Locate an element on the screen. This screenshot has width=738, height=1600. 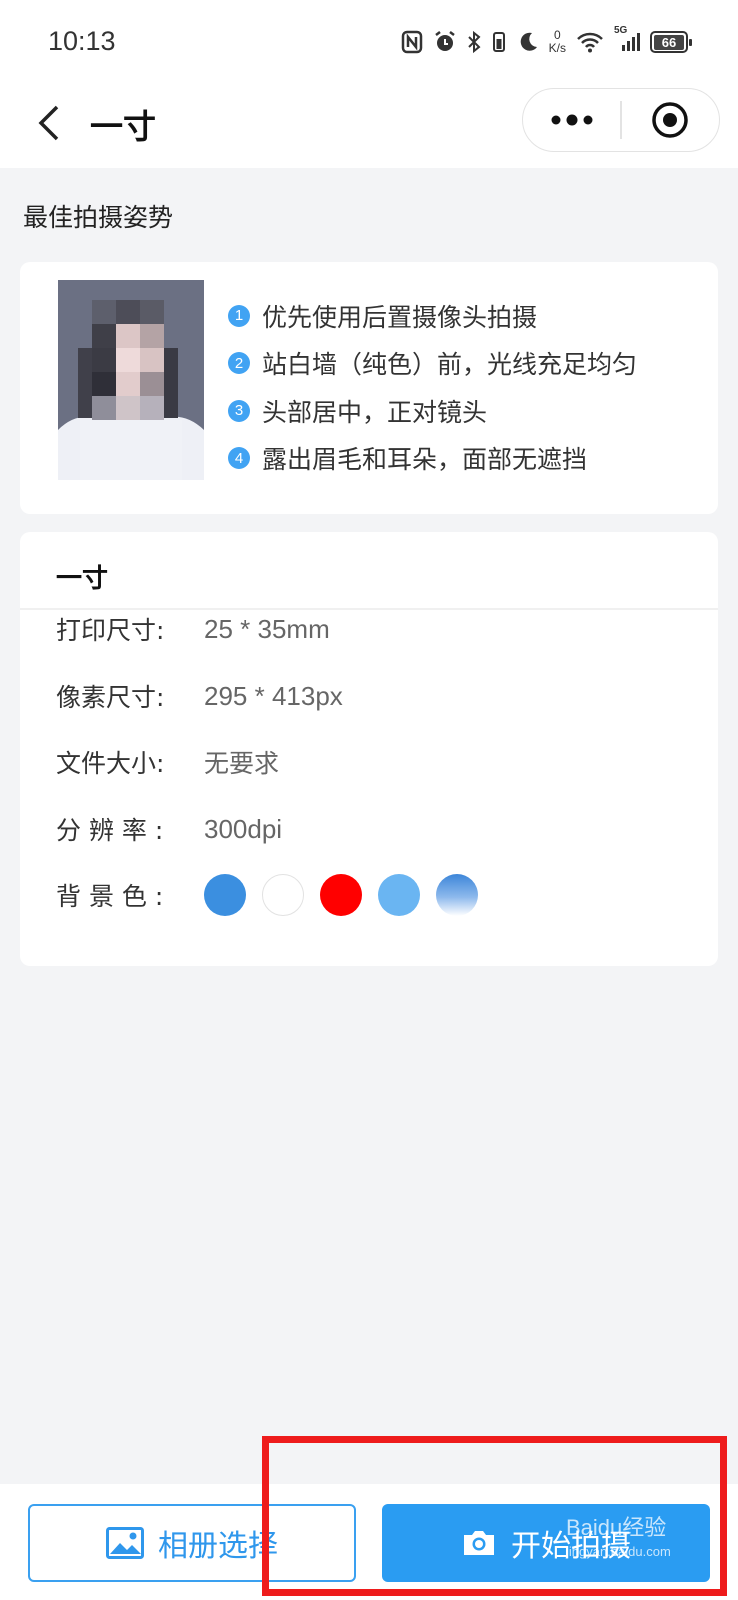
more-dots-icon is located at coordinates (572, 120).